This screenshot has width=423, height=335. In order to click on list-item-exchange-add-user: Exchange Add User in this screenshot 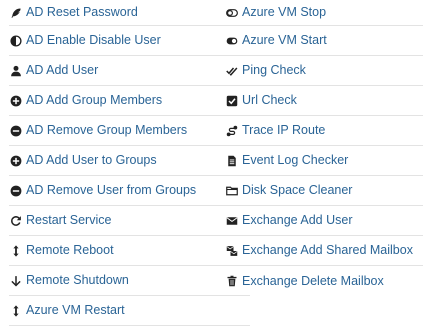, I will do `click(324, 221)`.